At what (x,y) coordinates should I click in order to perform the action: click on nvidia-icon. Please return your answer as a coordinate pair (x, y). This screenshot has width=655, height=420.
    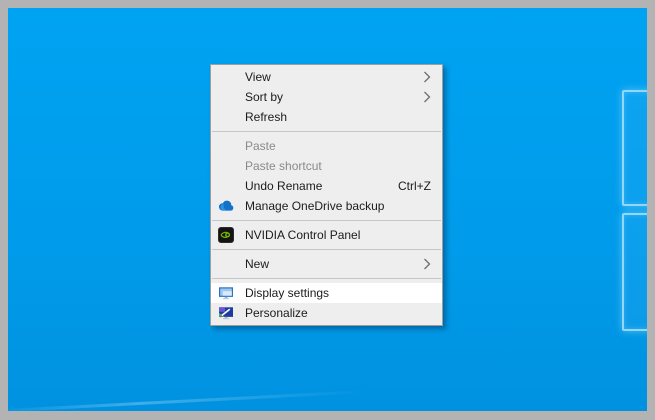
    Looking at the image, I should click on (226, 235).